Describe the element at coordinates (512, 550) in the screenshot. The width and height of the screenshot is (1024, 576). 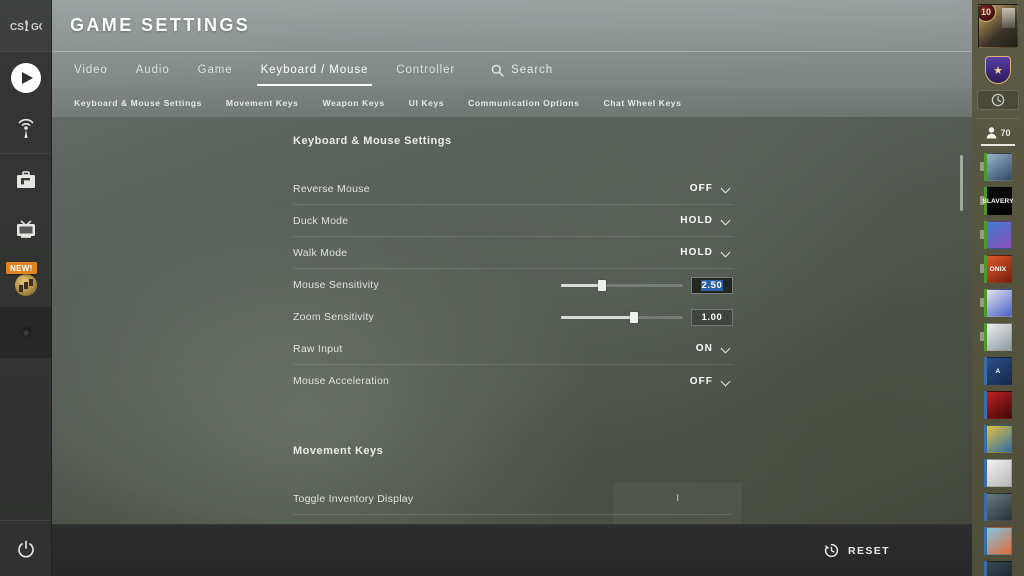
I see `bottom-bar: RESET` at that location.